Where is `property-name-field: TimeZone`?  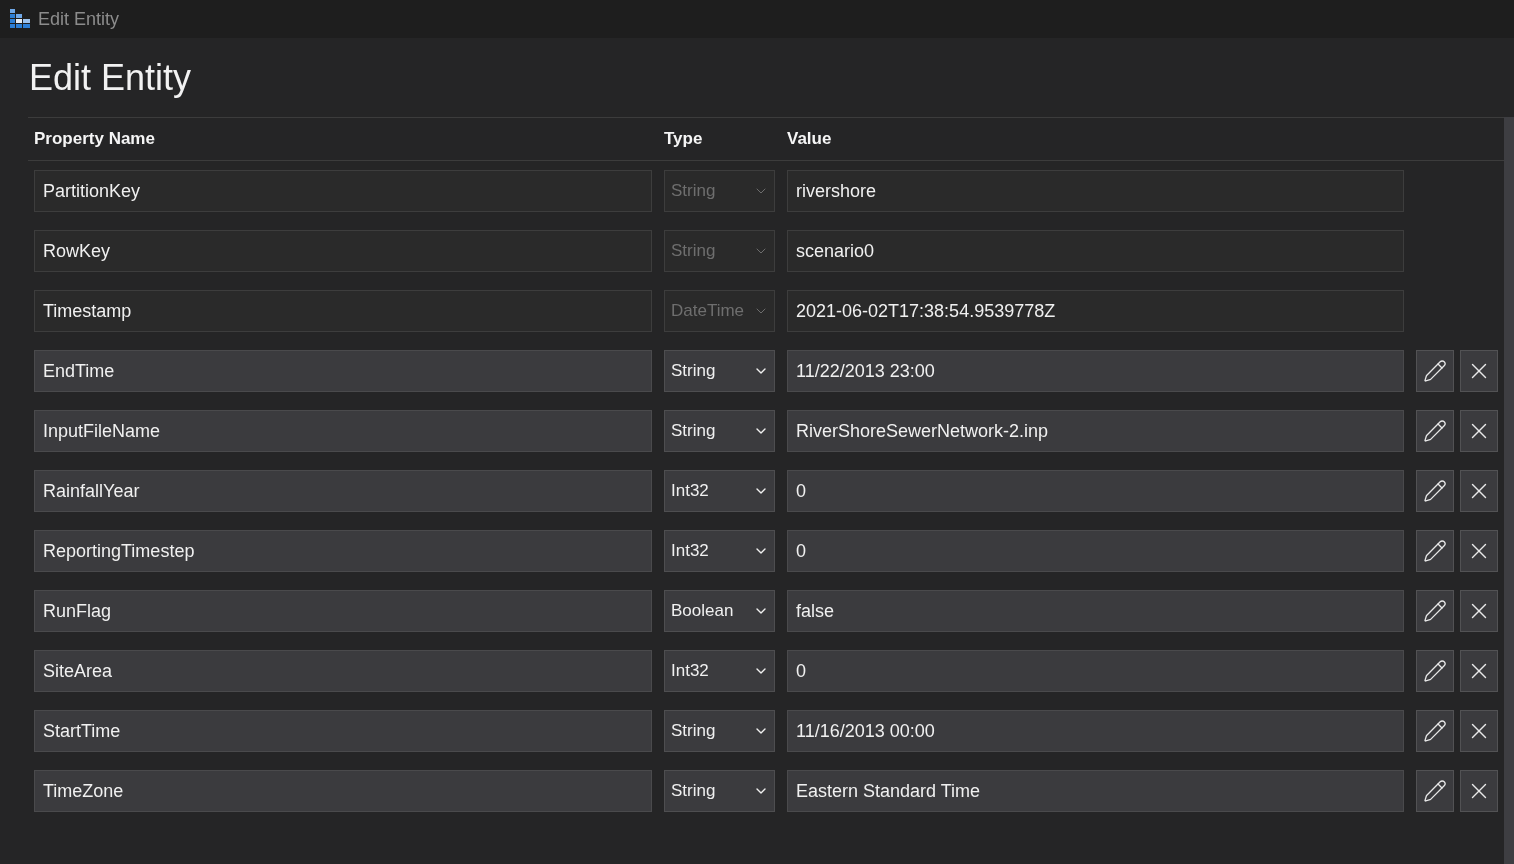
property-name-field: TimeZone is located at coordinates (343, 791).